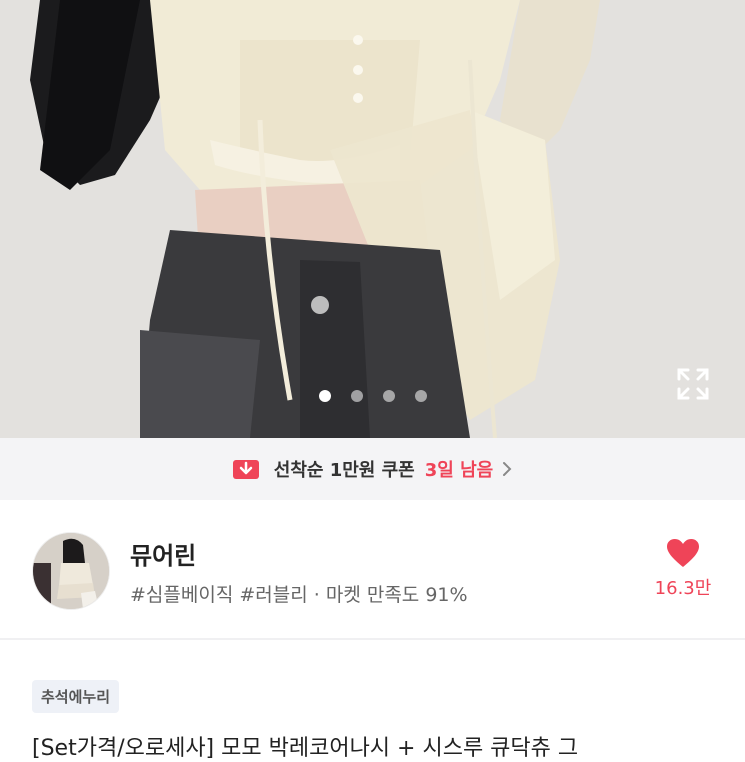 The image size is (745, 762). Describe the element at coordinates (163, 553) in the screenshot. I see `shop-name: 뮤어린` at that location.